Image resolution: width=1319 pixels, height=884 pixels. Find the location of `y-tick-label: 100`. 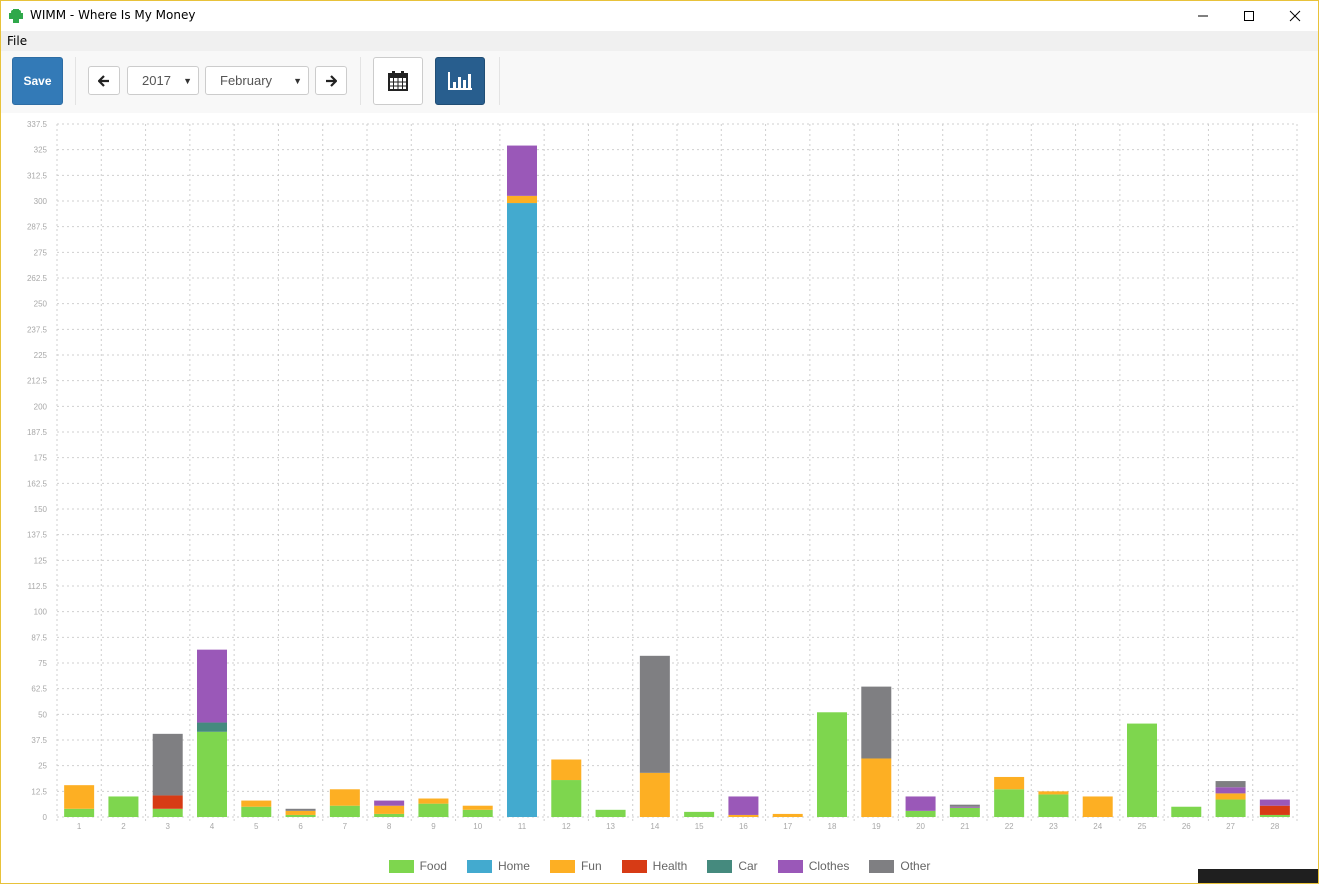

y-tick-label: 100 is located at coordinates (41, 612).